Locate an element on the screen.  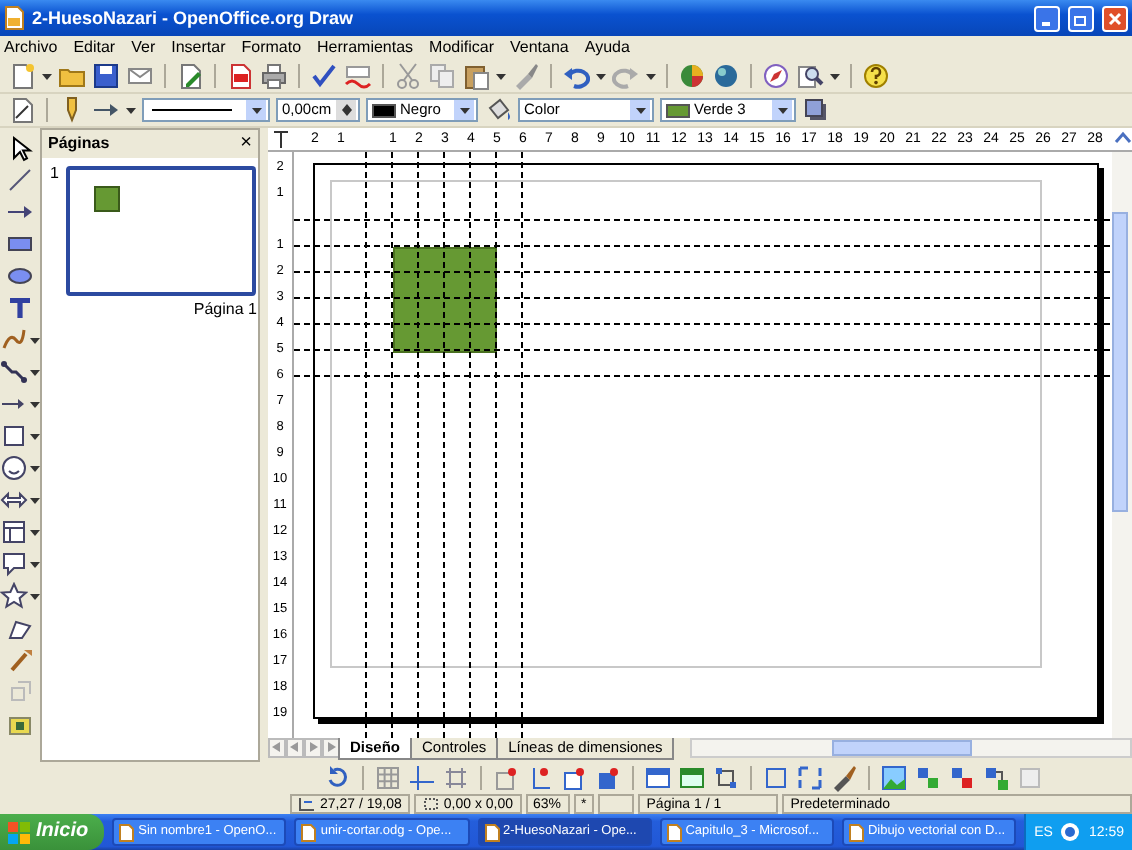
clipboard-icon is located at coordinates (476, 76).